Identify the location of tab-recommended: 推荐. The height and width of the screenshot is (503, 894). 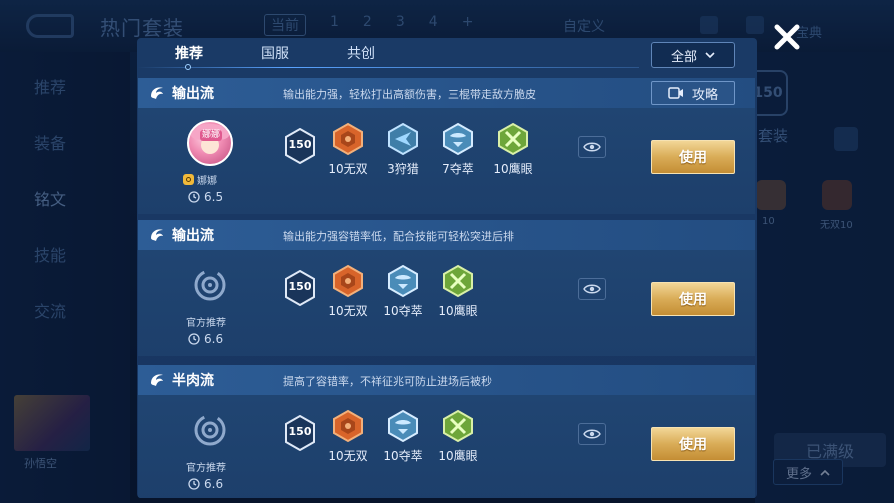
(189, 53).